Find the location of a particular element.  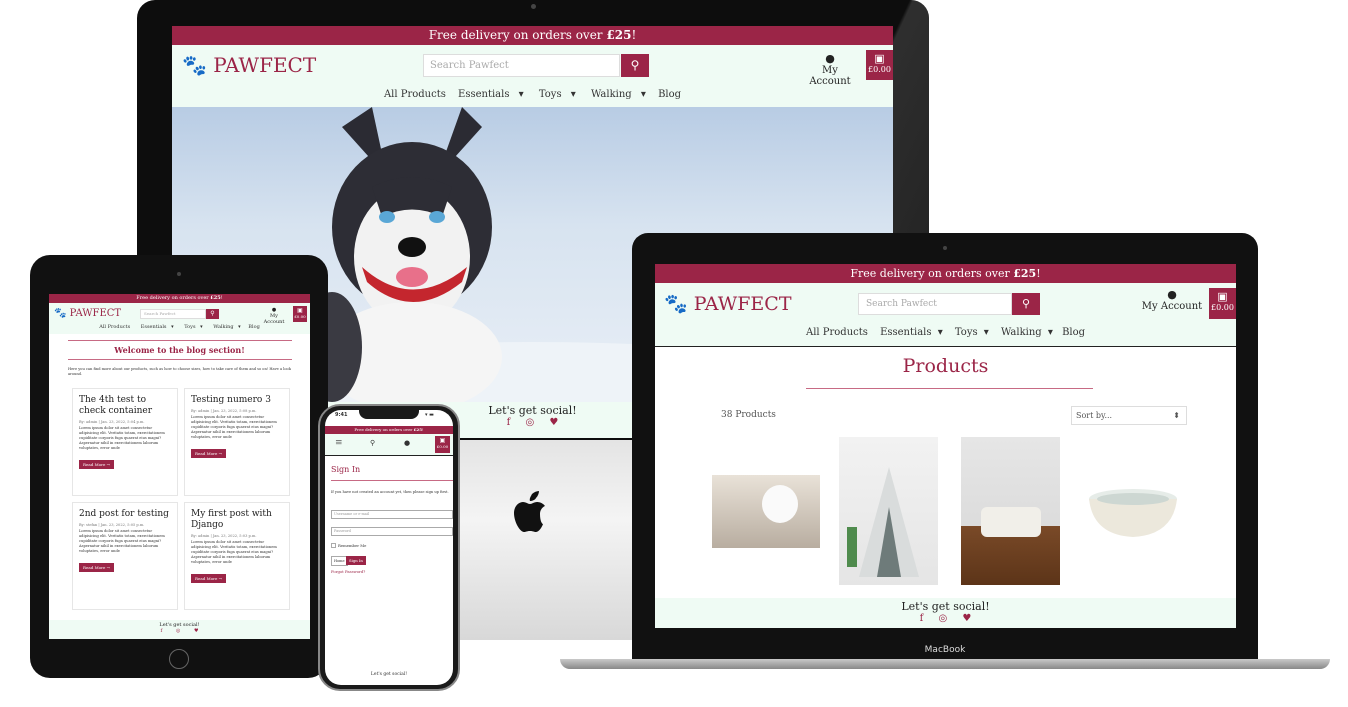

laptop-search-button: ⚲ is located at coordinates (1026, 304).